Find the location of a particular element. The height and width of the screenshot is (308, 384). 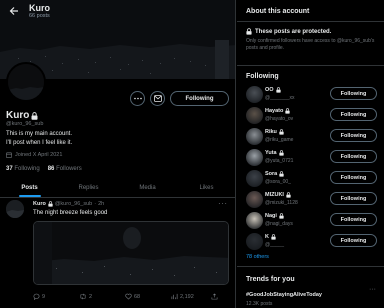

following-handle: @mizuki_1128 is located at coordinates (281, 203).